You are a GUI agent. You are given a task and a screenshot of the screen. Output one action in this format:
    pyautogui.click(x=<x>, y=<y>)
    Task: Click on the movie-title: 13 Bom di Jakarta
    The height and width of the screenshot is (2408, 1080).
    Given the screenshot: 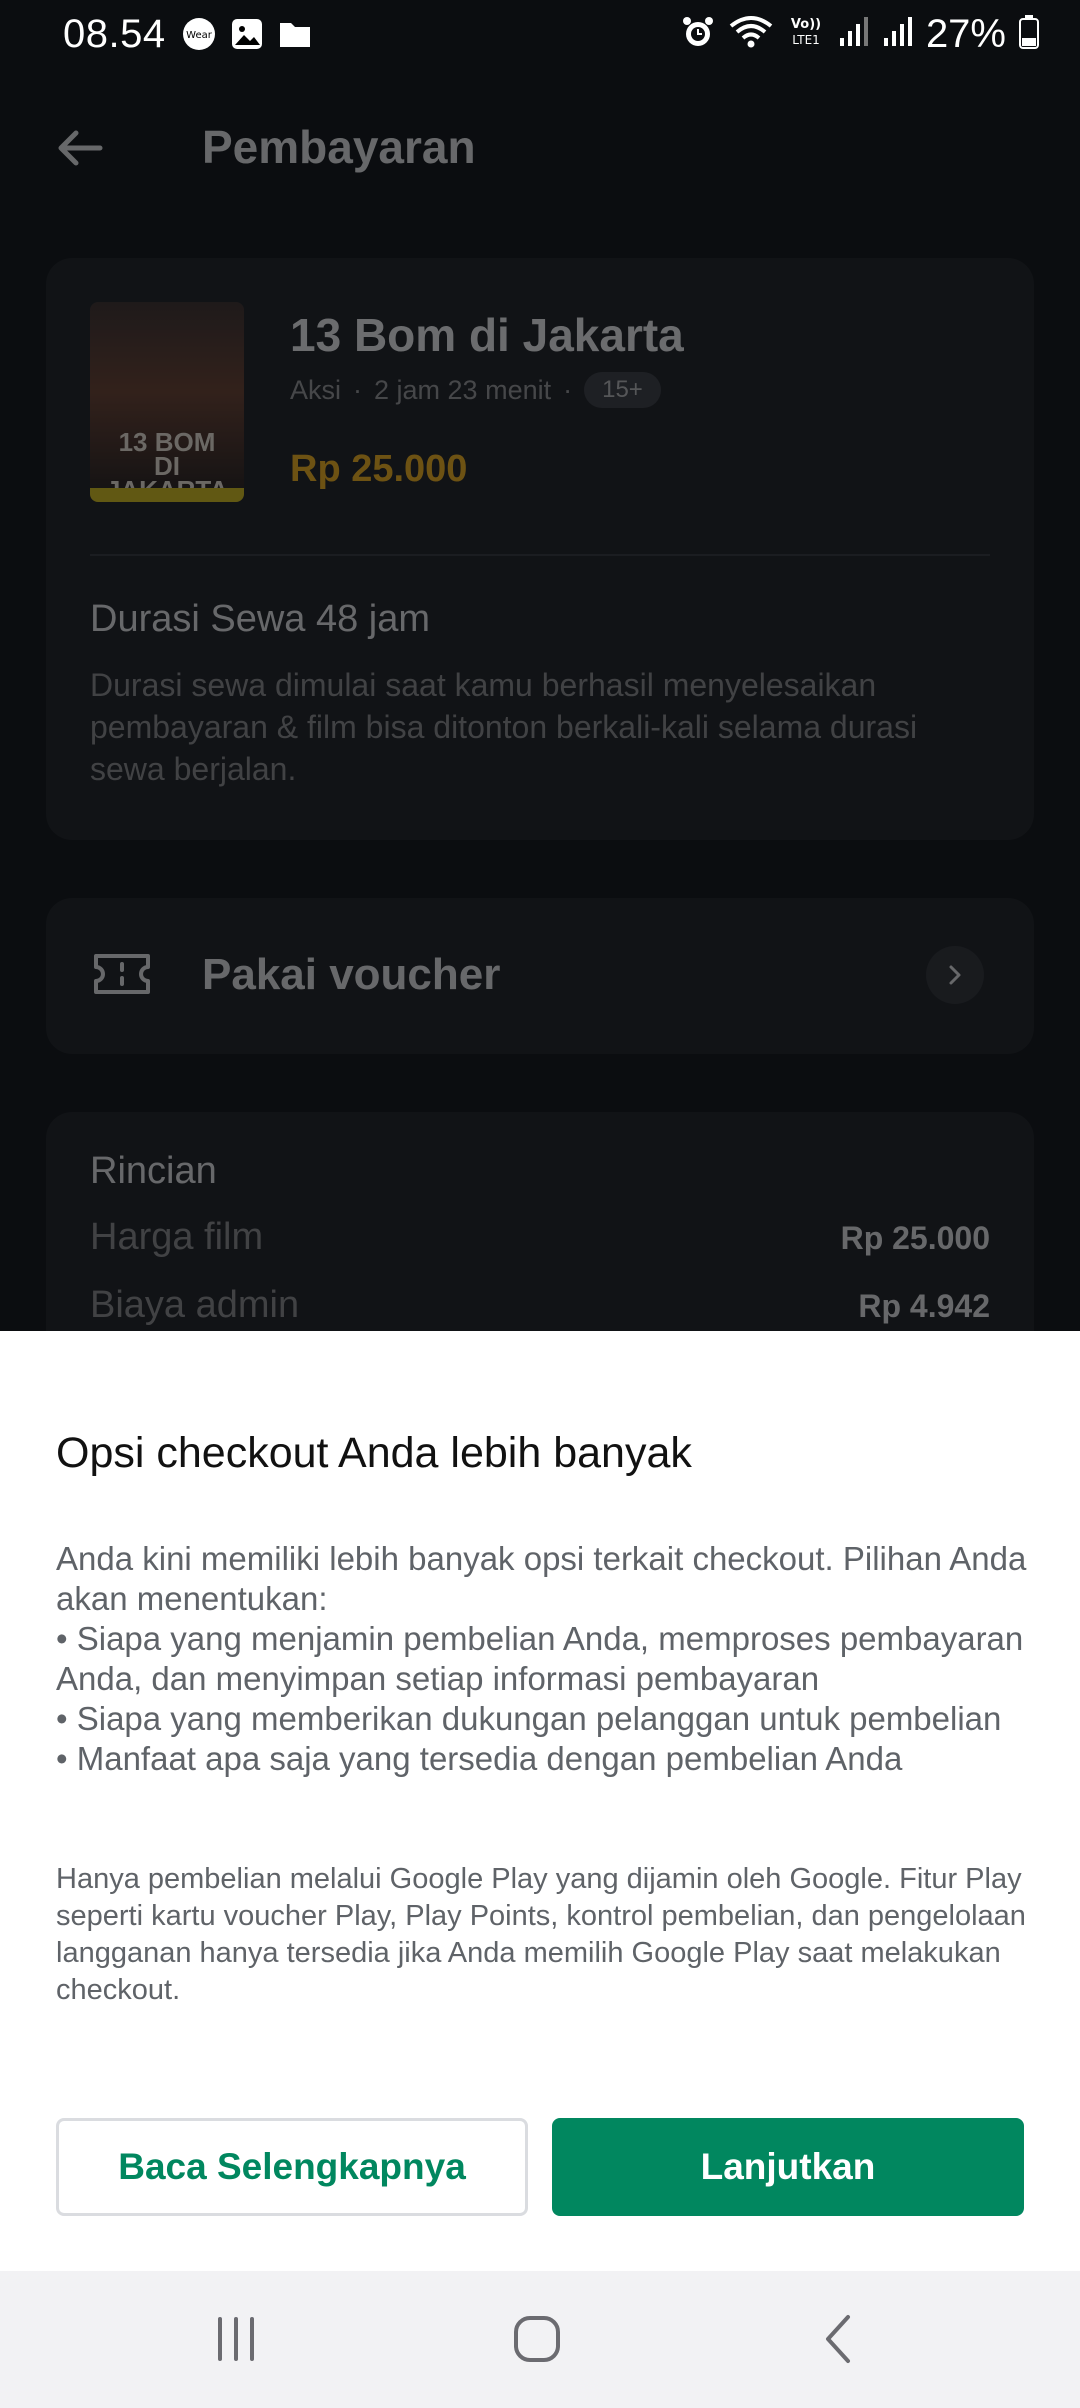 What is the action you would take?
    pyautogui.click(x=487, y=335)
    